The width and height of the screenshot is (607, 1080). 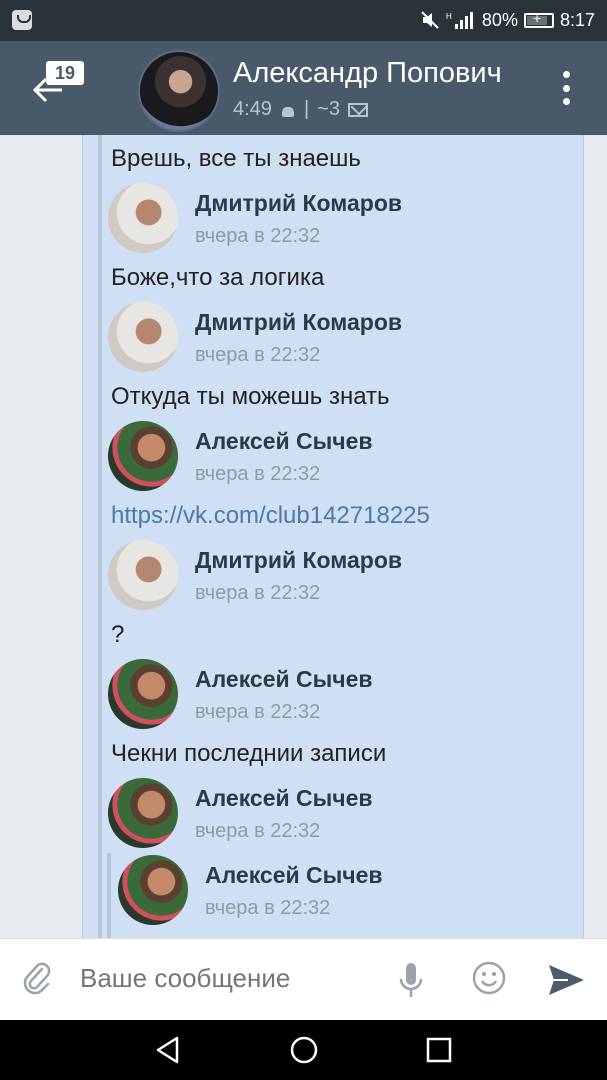 I want to click on contact-name: Александр Попович, so click(x=378, y=73).